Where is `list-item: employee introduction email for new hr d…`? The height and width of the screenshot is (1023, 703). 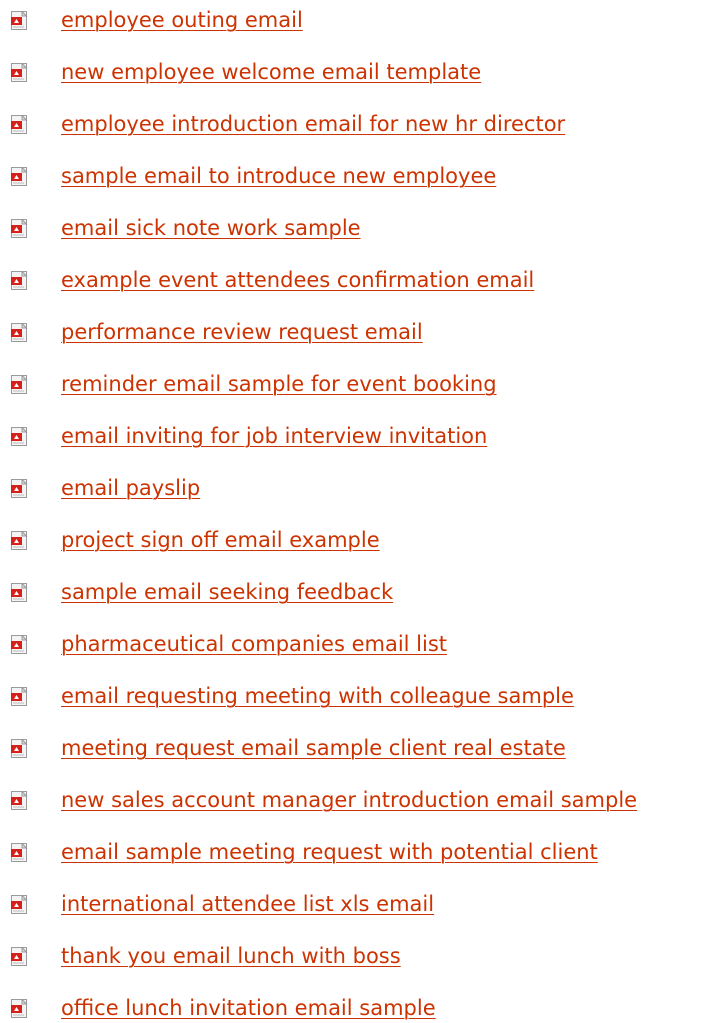 list-item: employee introduction email for new hr d… is located at coordinates (351, 139).